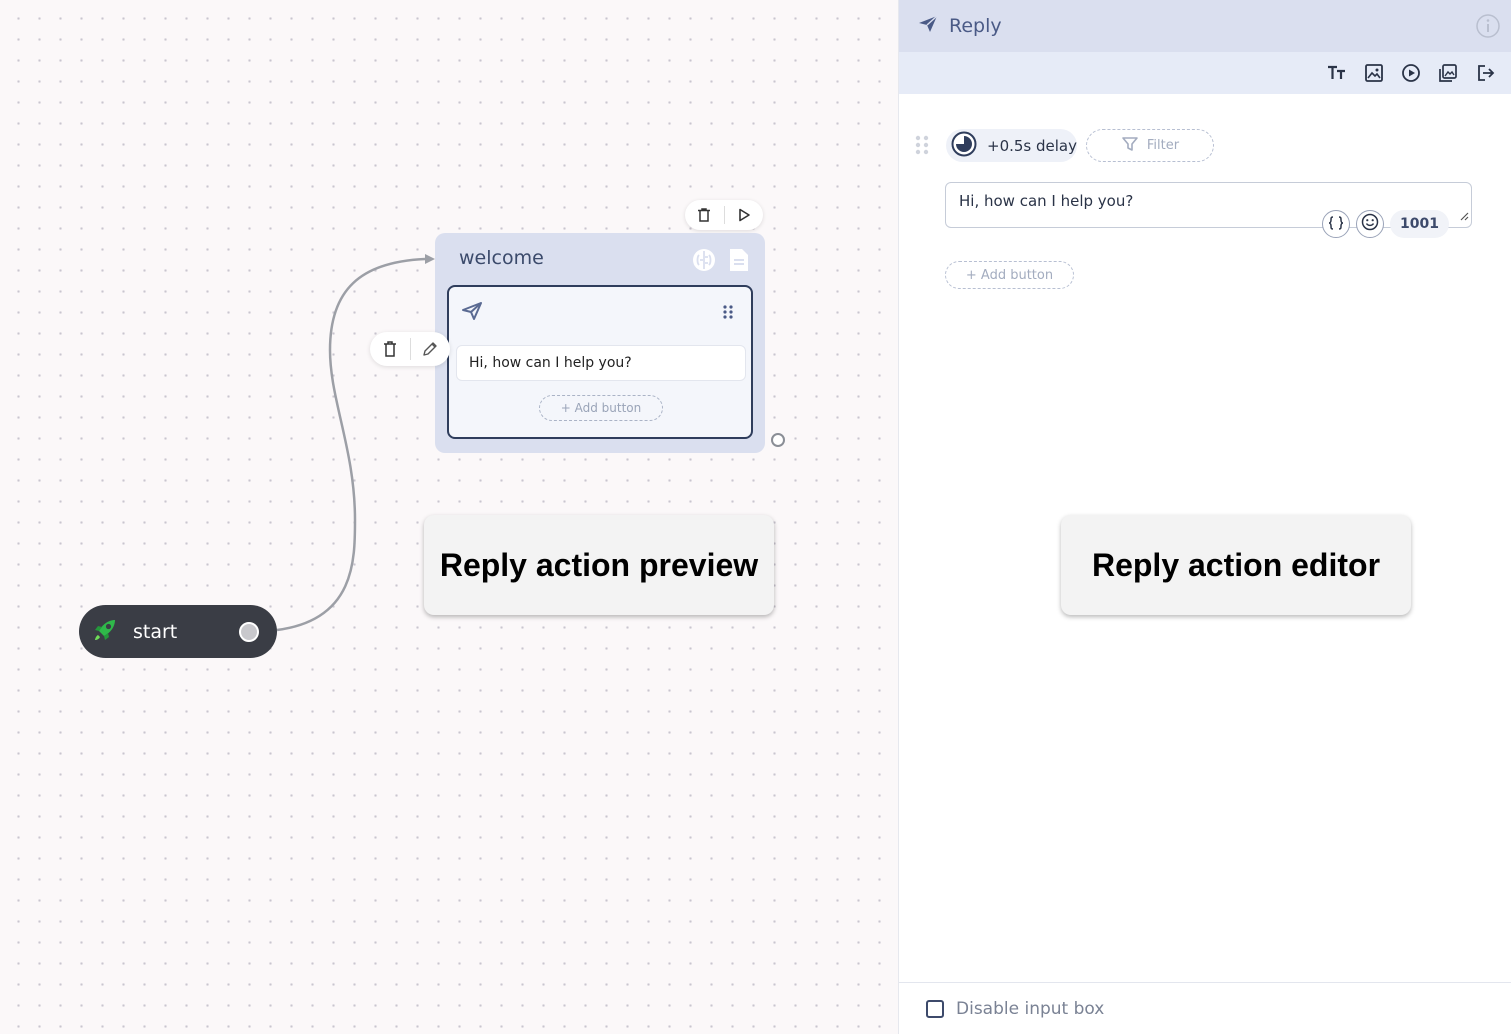  I want to click on variables-button, so click(1336, 224).